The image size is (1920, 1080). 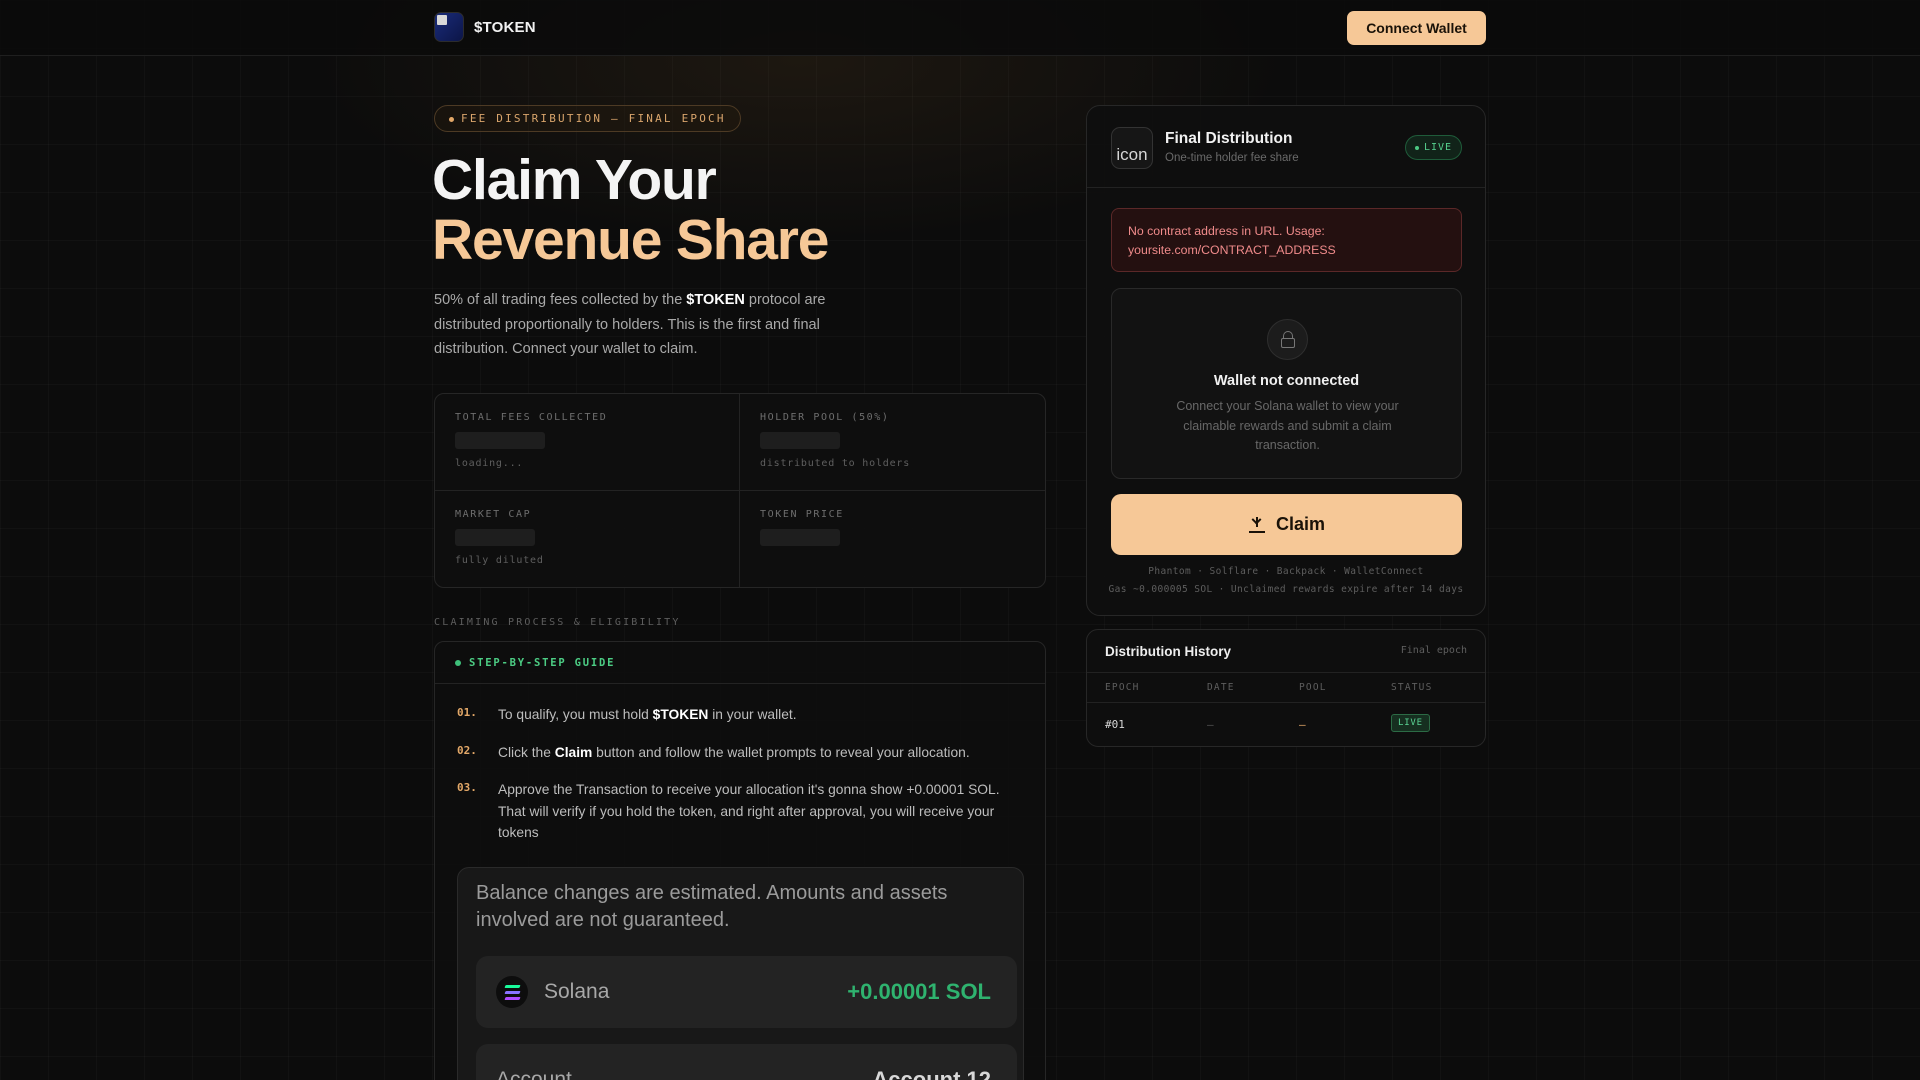 What do you see at coordinates (1115, 724) in the screenshot?
I see `epoch-cell: #01` at bounding box center [1115, 724].